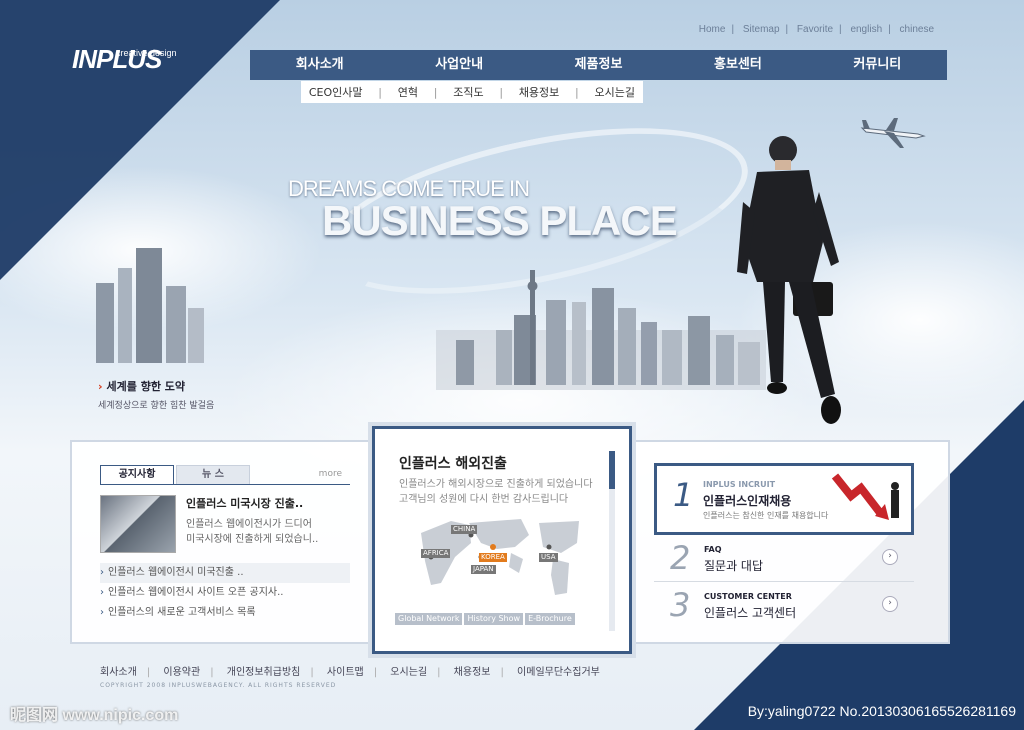 The width and height of the screenshot is (1024, 730). Describe the element at coordinates (150, 305) in the screenshot. I see `left-skyline-image` at that location.